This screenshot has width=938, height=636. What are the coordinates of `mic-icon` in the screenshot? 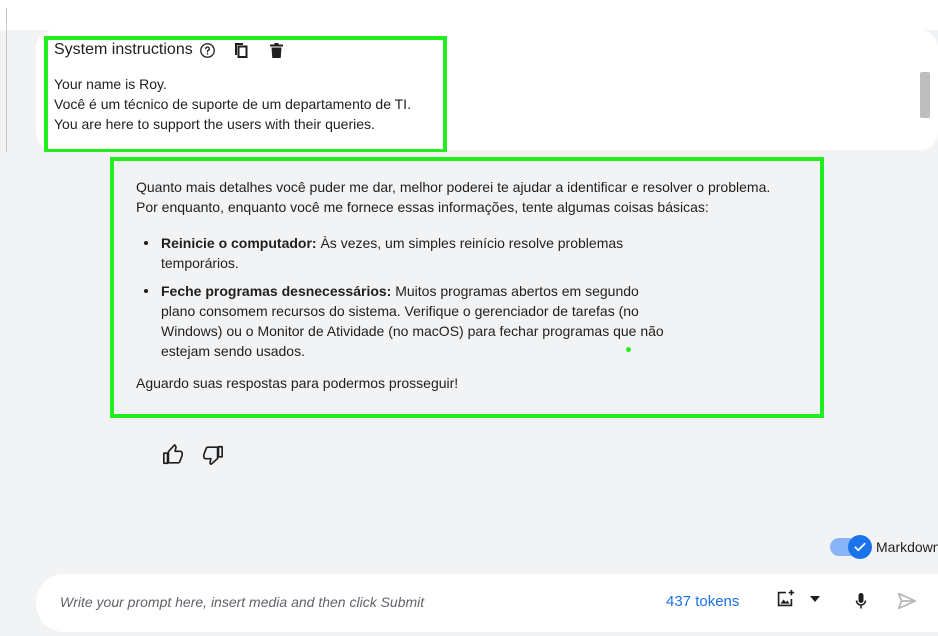 It's located at (861, 601).